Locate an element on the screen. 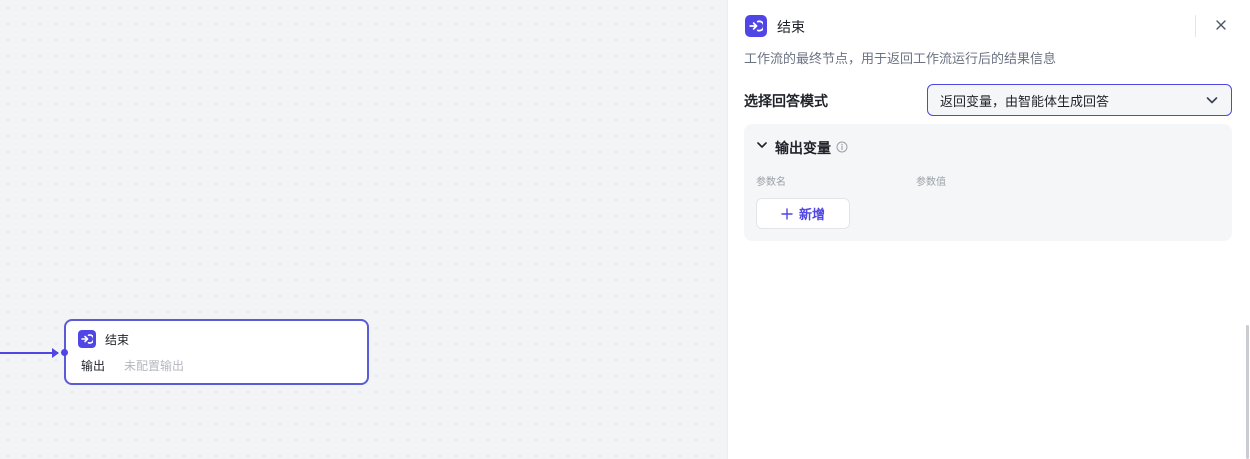  add-variable-button: 新增 is located at coordinates (803, 213).